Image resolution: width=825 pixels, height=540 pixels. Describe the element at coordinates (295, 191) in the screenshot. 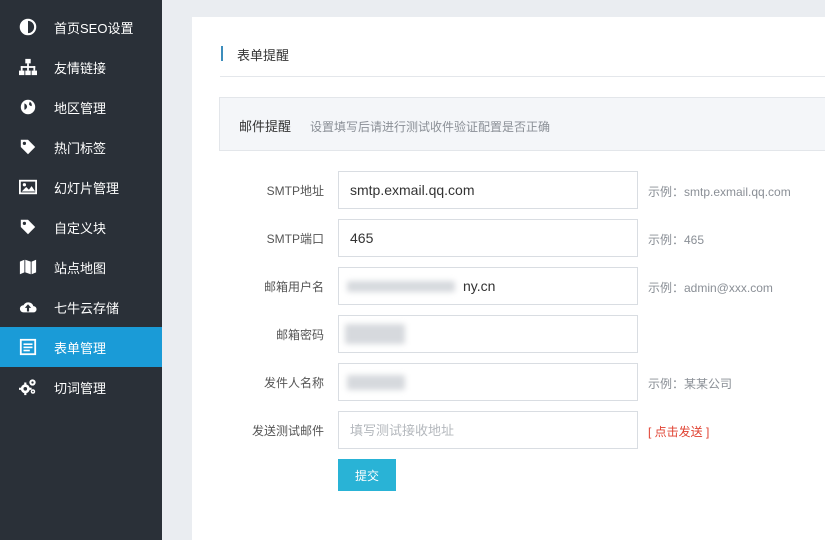

I see `smtp-host-label: SMTP地址` at that location.